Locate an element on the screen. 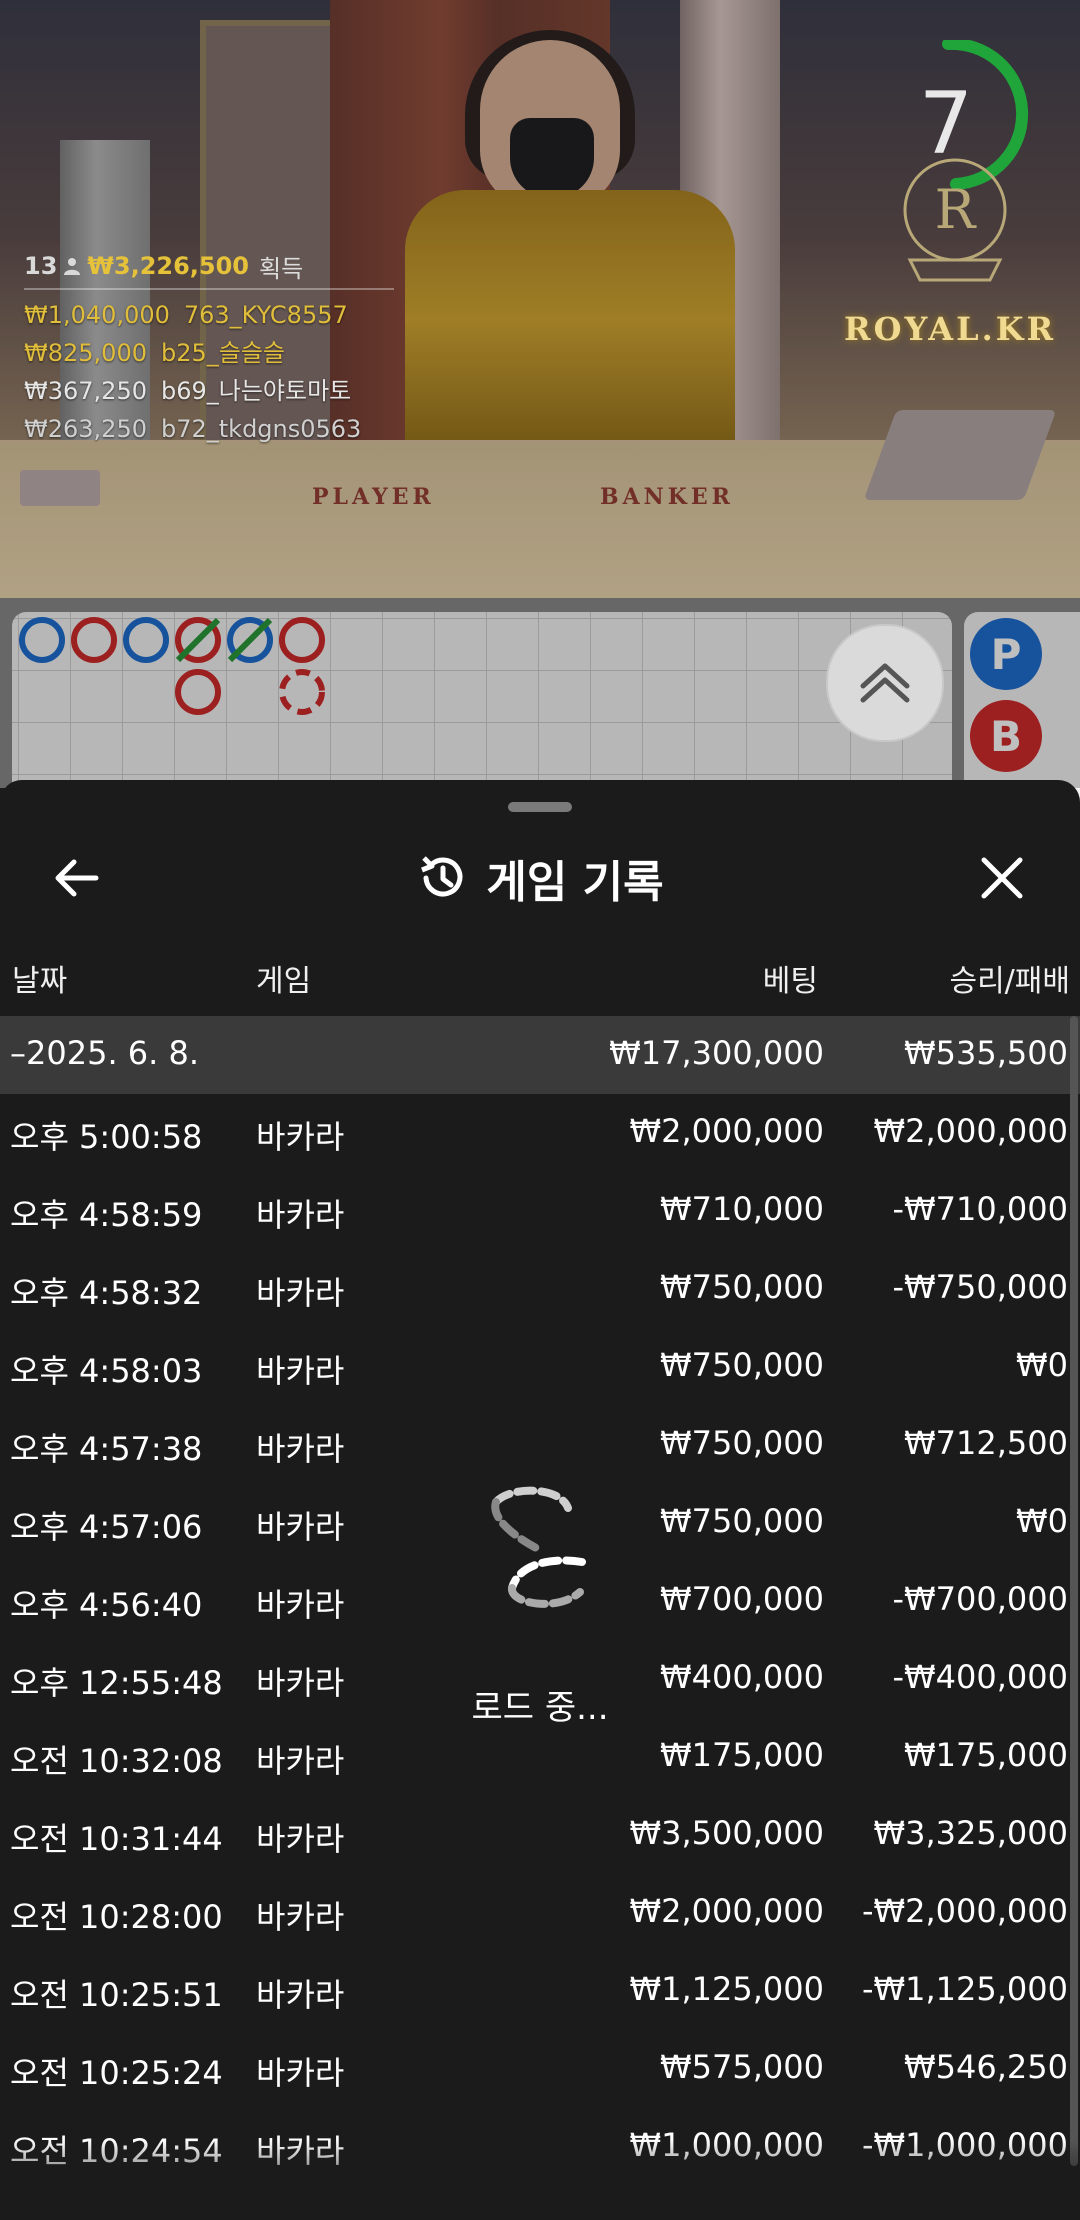 The height and width of the screenshot is (2220, 1080). row-result: -₩750,000 is located at coordinates (980, 1287).